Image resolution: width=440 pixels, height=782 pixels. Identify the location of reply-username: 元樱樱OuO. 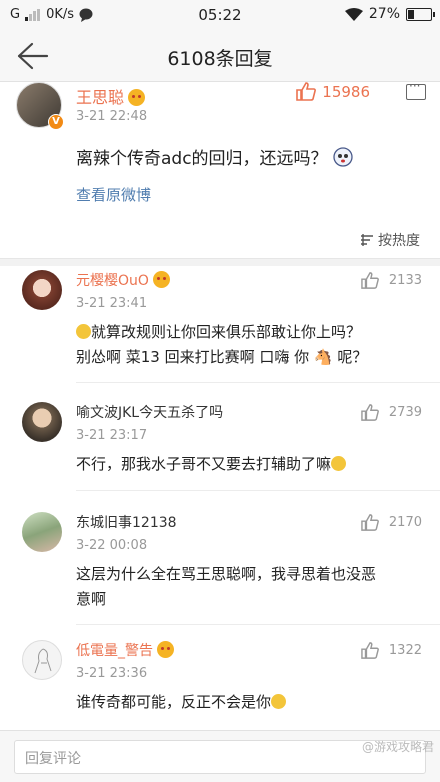
(123, 280).